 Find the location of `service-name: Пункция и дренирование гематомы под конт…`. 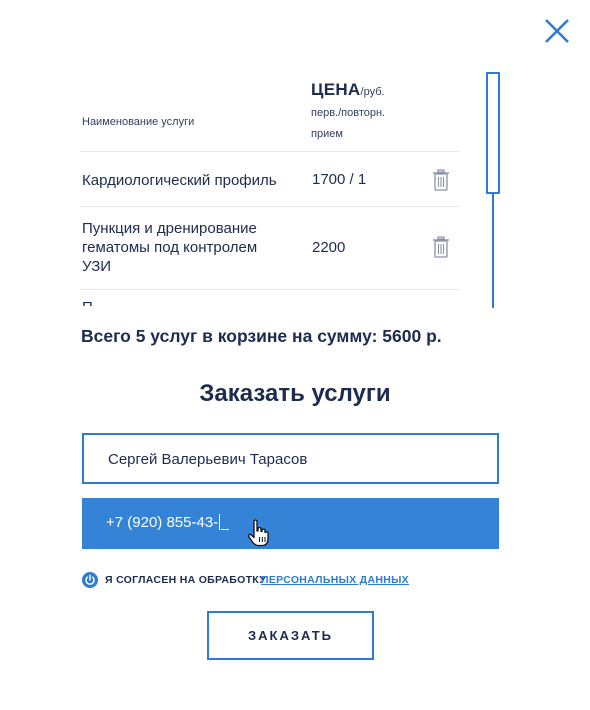

service-name: Пункция и дренирование гематомы под конт… is located at coordinates (170, 247).